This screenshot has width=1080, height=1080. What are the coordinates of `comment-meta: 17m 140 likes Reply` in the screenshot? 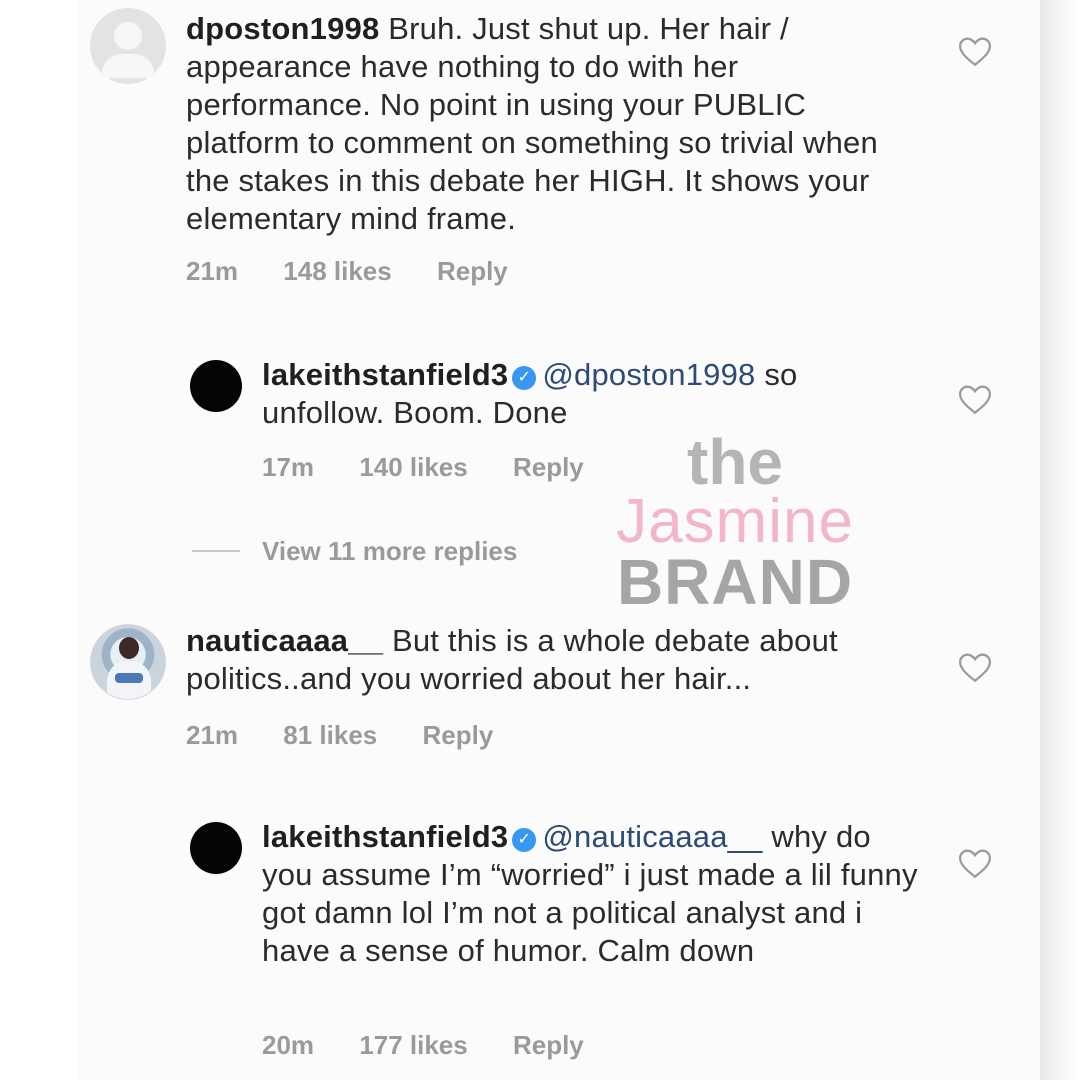 It's located at (442, 467).